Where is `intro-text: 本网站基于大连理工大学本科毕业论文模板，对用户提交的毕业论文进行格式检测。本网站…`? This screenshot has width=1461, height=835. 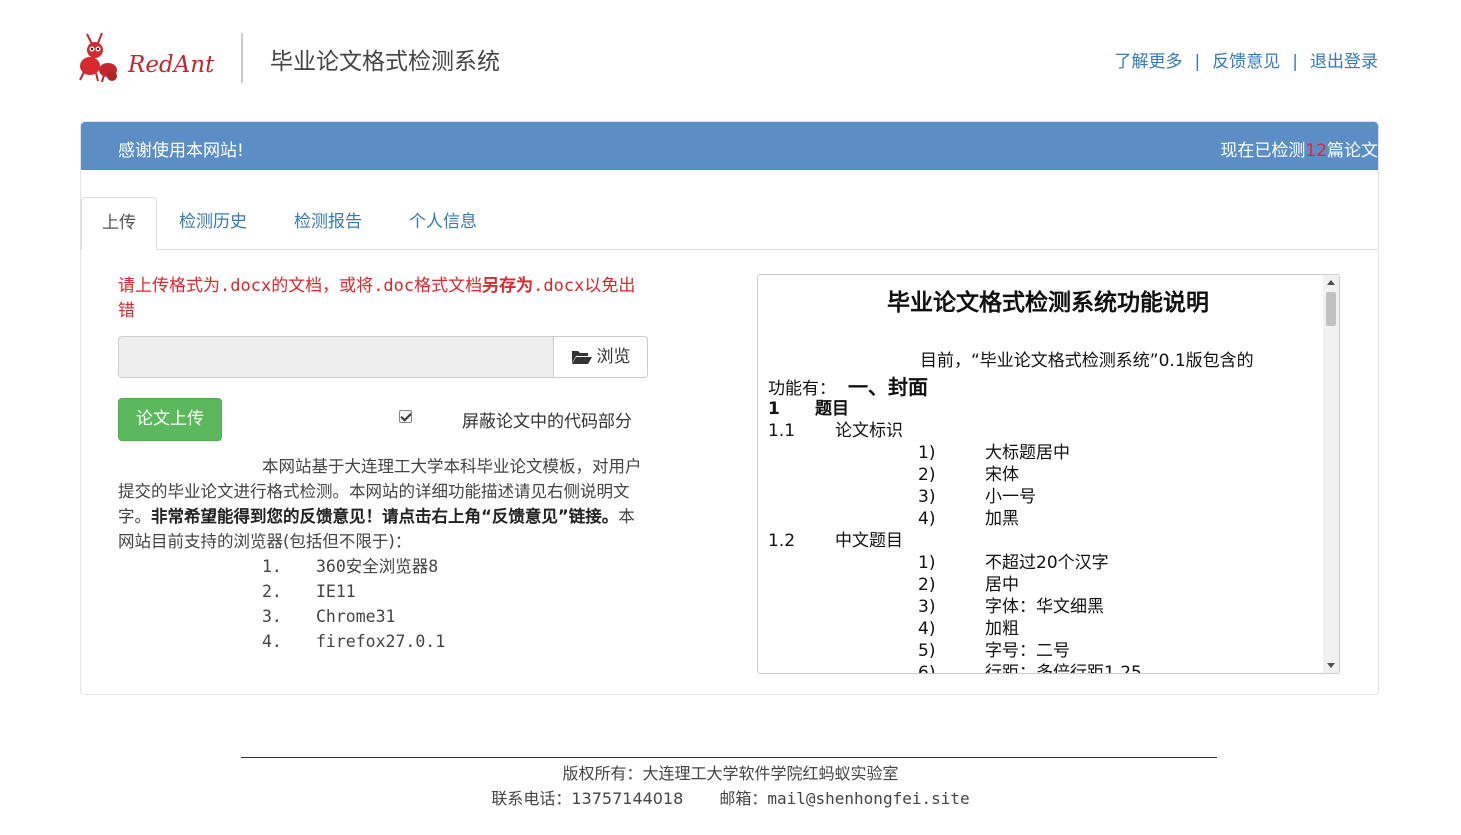
intro-text: 本网站基于大连理工大学本科毕业论文模板，对用户提交的毕业论文进行格式检测。本网站… is located at coordinates (380, 504).